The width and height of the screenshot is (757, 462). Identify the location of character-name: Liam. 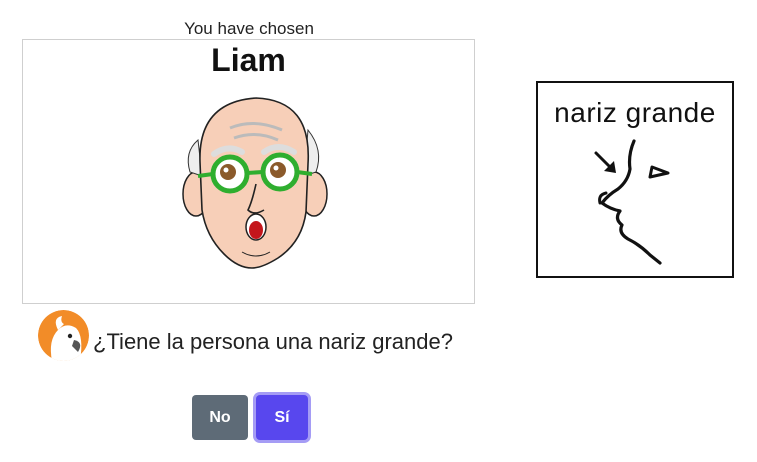
(248, 60).